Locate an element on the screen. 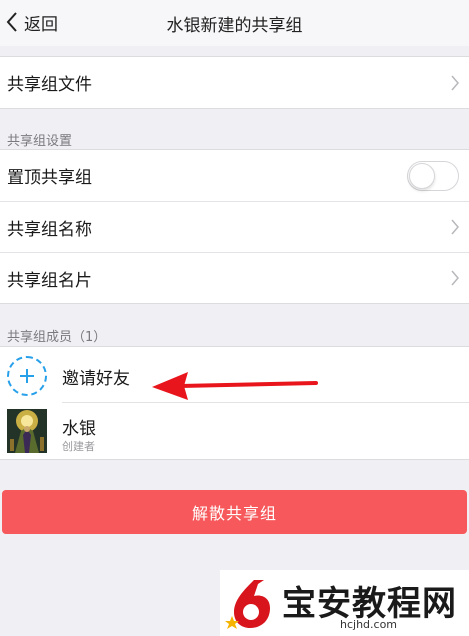 The width and height of the screenshot is (469, 636). members-section-label: 共享组成员（1） is located at coordinates (57, 337).